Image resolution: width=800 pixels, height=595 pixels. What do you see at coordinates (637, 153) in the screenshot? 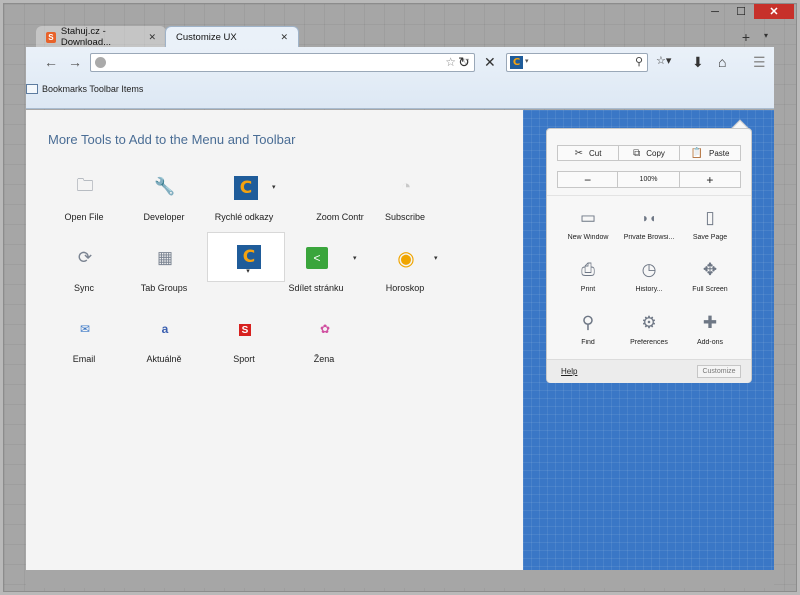
I see `copy-icon: ⧉` at bounding box center [637, 153].